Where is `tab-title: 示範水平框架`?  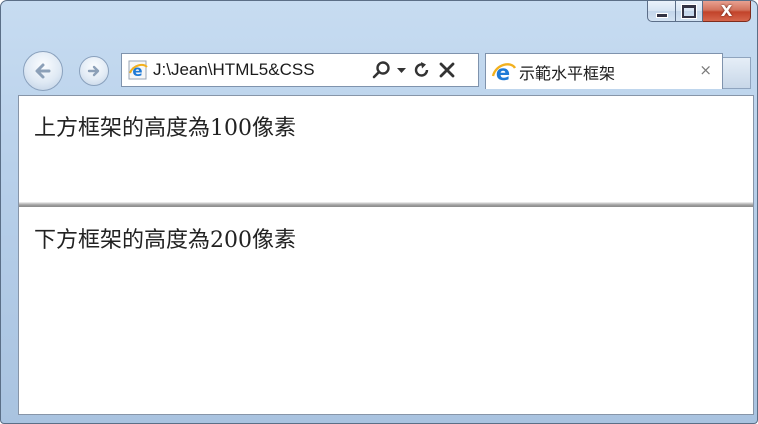
tab-title: 示範水平框架 is located at coordinates (567, 73).